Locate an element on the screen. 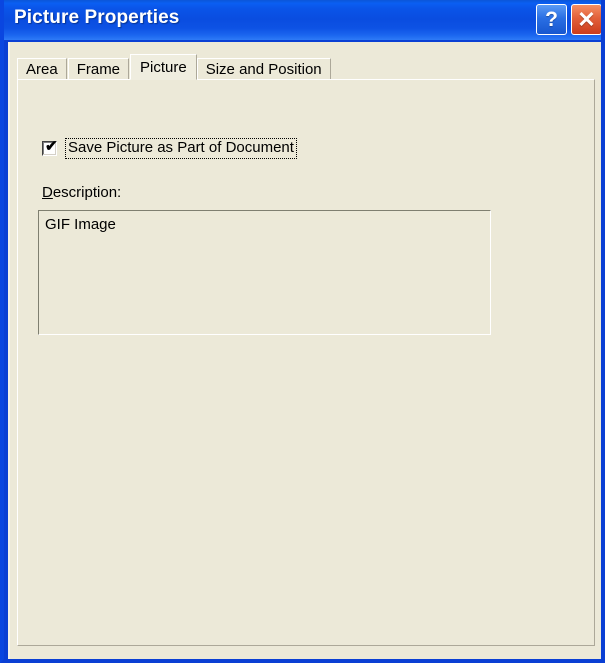 This screenshot has height=663, width=605. question-mark-icon: ? is located at coordinates (551, 19).